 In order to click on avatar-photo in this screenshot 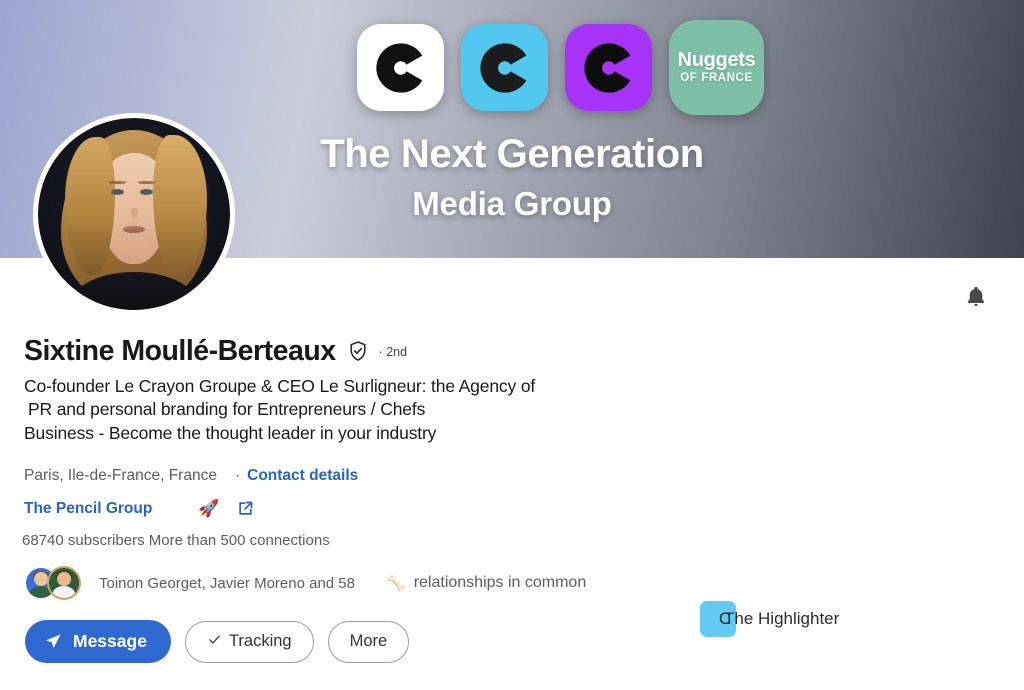, I will do `click(134, 214)`.